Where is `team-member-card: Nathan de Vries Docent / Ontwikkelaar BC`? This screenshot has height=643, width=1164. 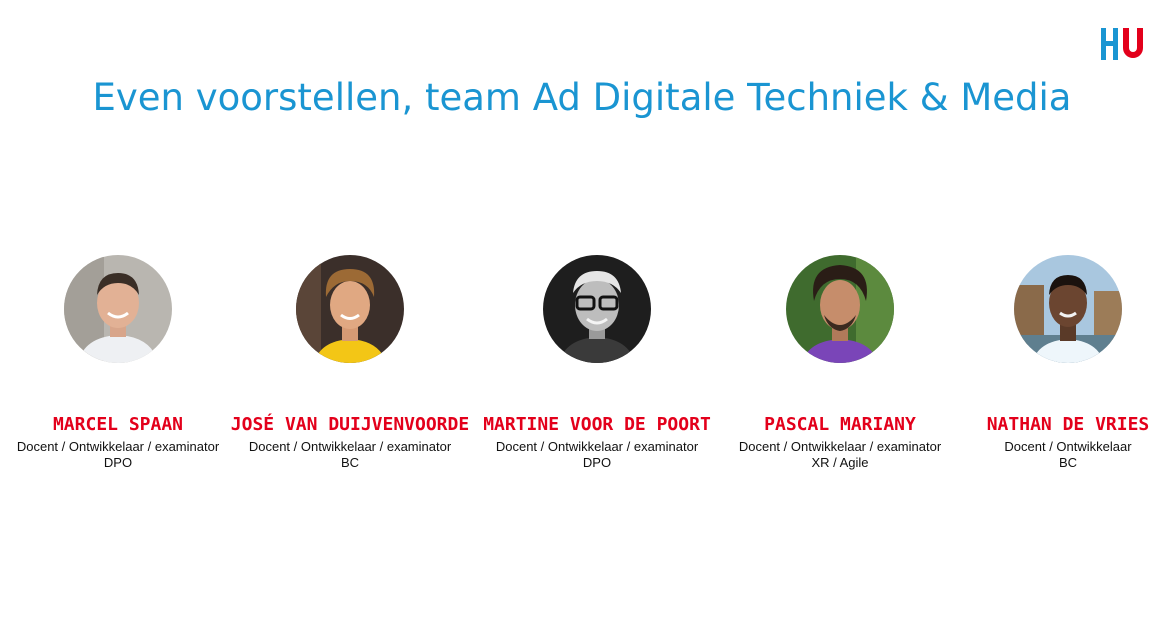
team-member-card: Nathan de Vries Docent / Ontwikkelaar BC is located at coordinates (1056, 363).